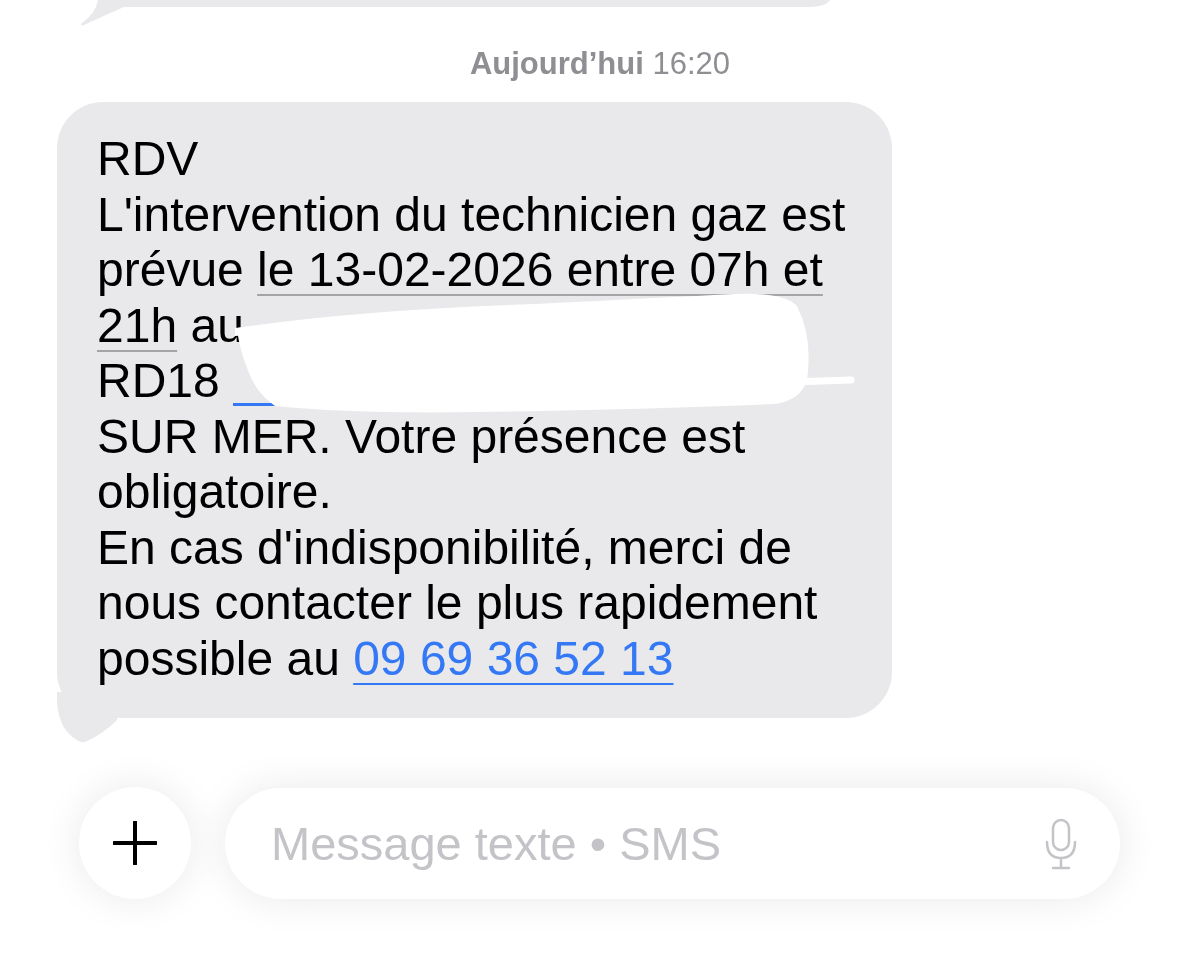 The height and width of the screenshot is (977, 1200). What do you see at coordinates (471, 214) in the screenshot?
I see `message-text: L'intervention du technicien gaz est` at bounding box center [471, 214].